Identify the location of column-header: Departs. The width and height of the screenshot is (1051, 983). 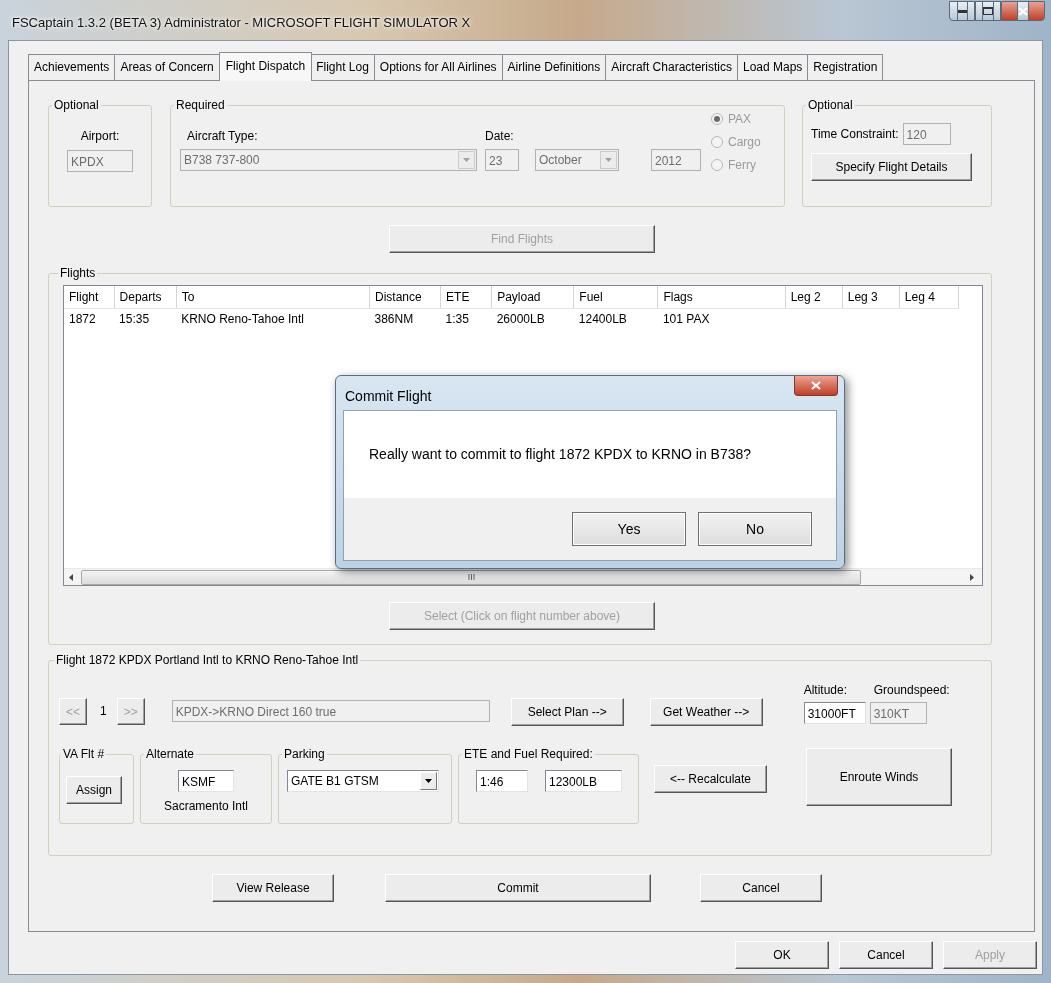
(145, 297).